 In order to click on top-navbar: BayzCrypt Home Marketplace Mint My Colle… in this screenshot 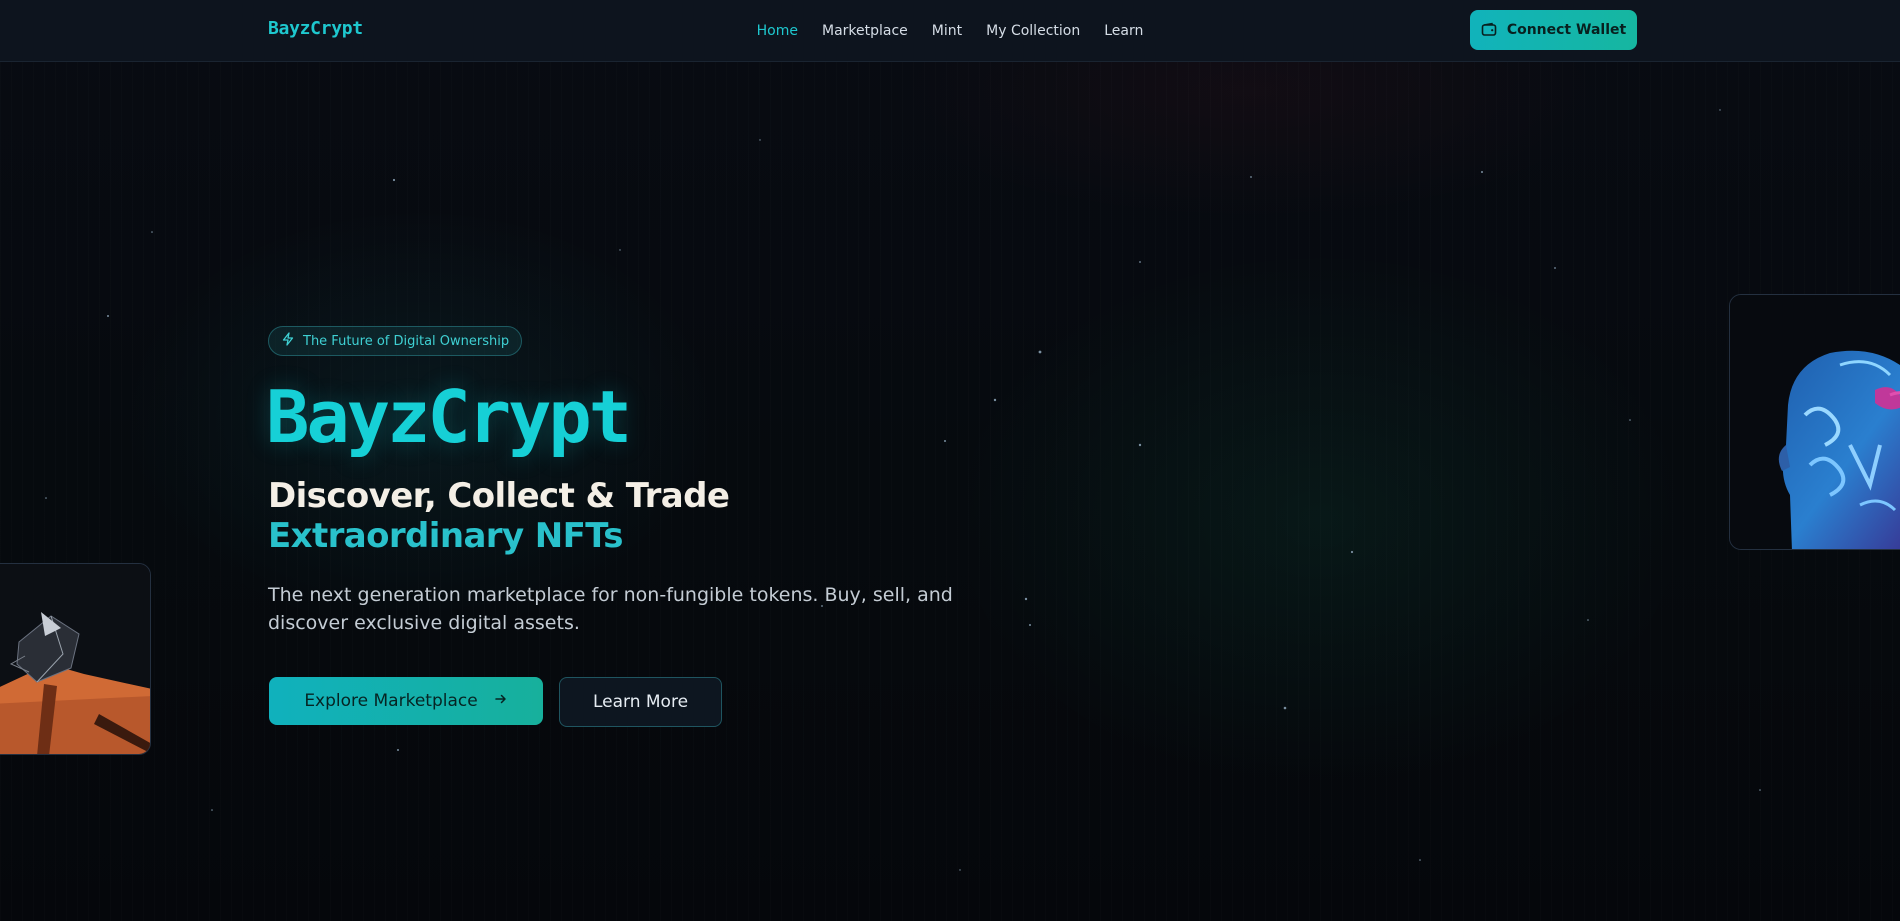, I will do `click(950, 31)`.